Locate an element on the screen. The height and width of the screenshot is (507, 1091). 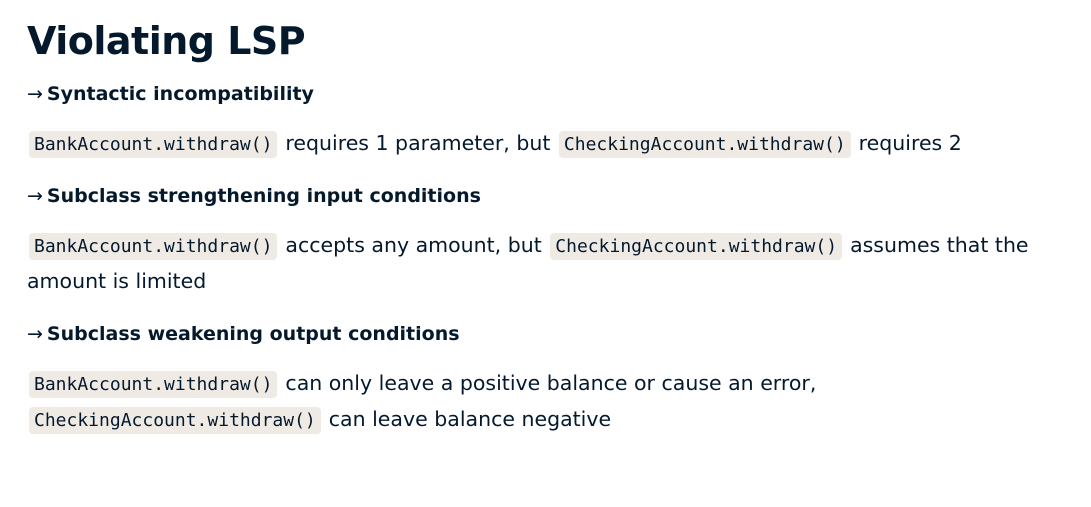
section-heading-label: Subclass strengthening input conditions is located at coordinates (263, 196).